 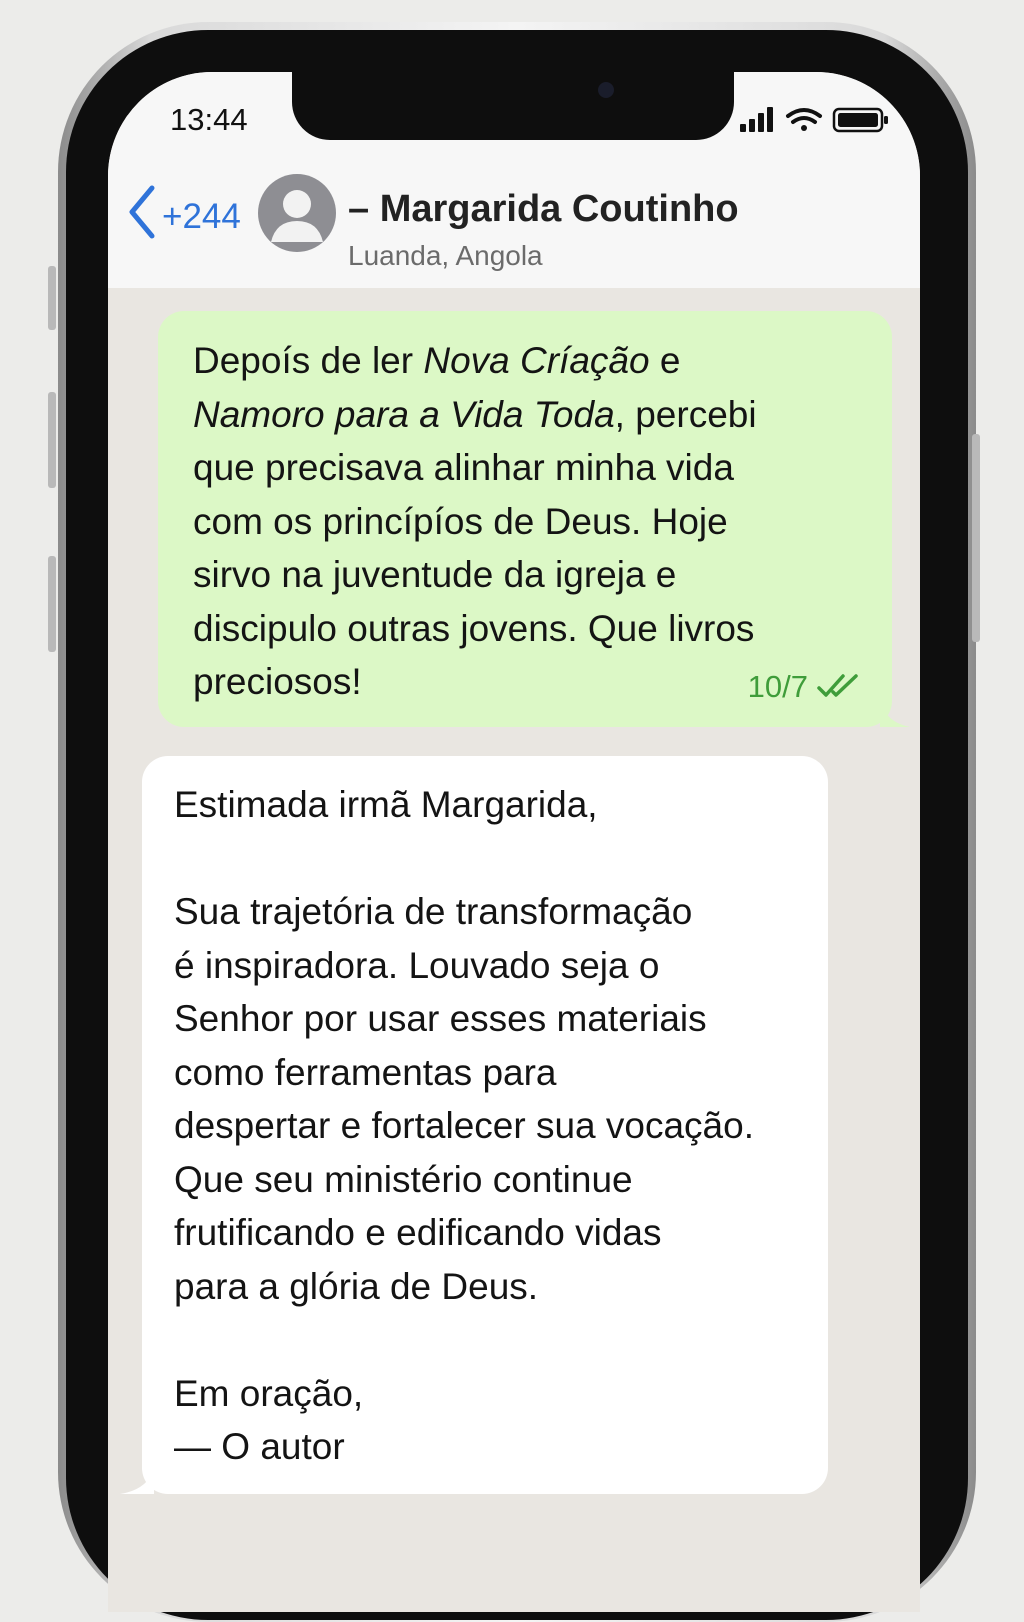 I want to click on message-line: como ferramentas para, so click(x=365, y=1072).